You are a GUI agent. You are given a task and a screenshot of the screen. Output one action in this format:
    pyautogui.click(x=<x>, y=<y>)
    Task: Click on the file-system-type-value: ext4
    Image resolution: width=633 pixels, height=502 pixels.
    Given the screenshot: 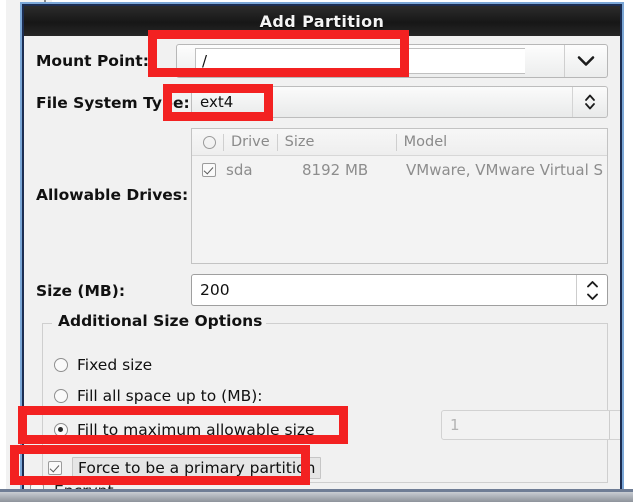 What is the action you would take?
    pyautogui.click(x=382, y=102)
    